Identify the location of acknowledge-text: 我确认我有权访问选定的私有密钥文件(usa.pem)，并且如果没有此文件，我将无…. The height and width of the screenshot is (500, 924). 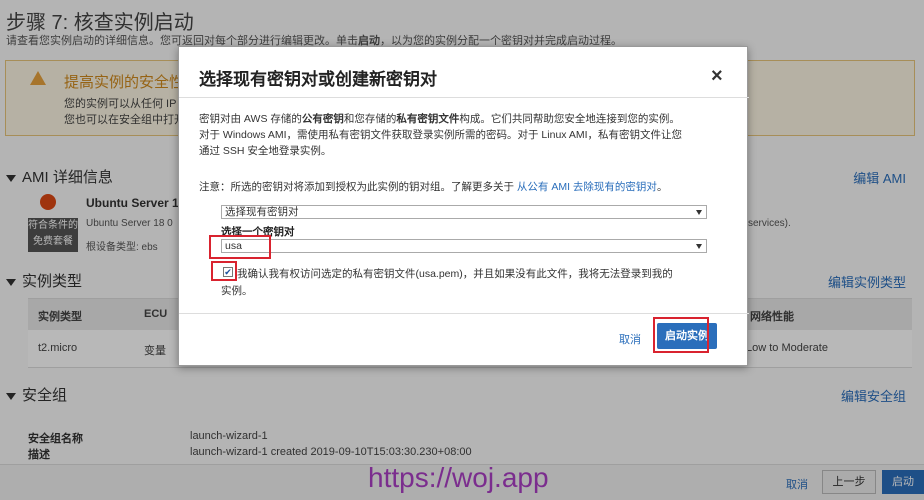
(455, 274).